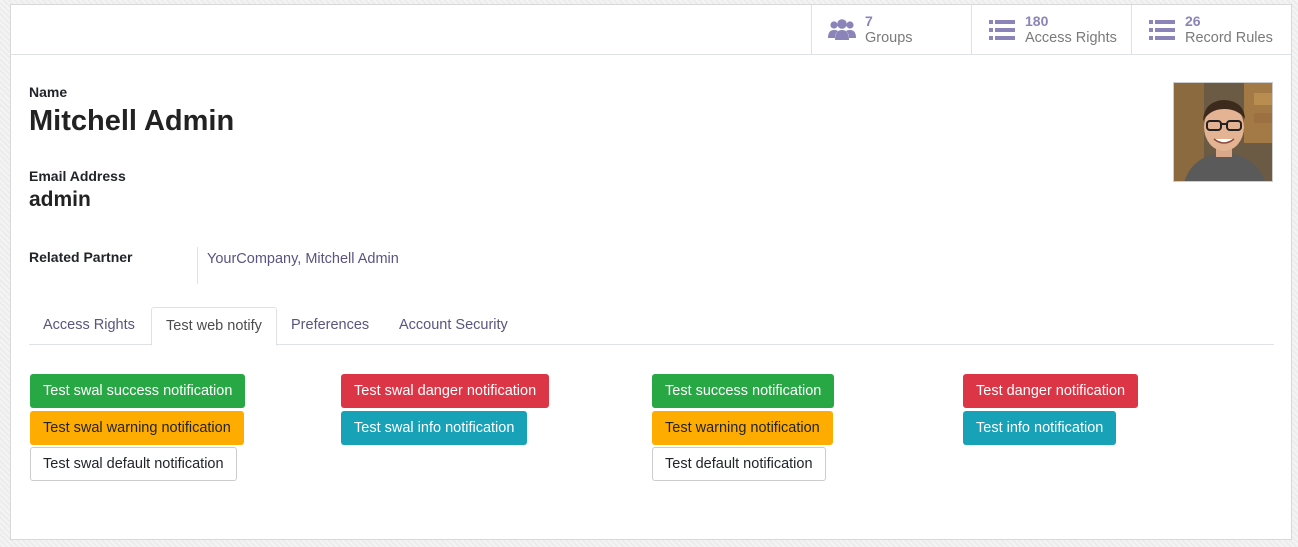  What do you see at coordinates (303, 259) in the screenshot?
I see `related-partner-link: YourCompany, Mitchell Admin` at bounding box center [303, 259].